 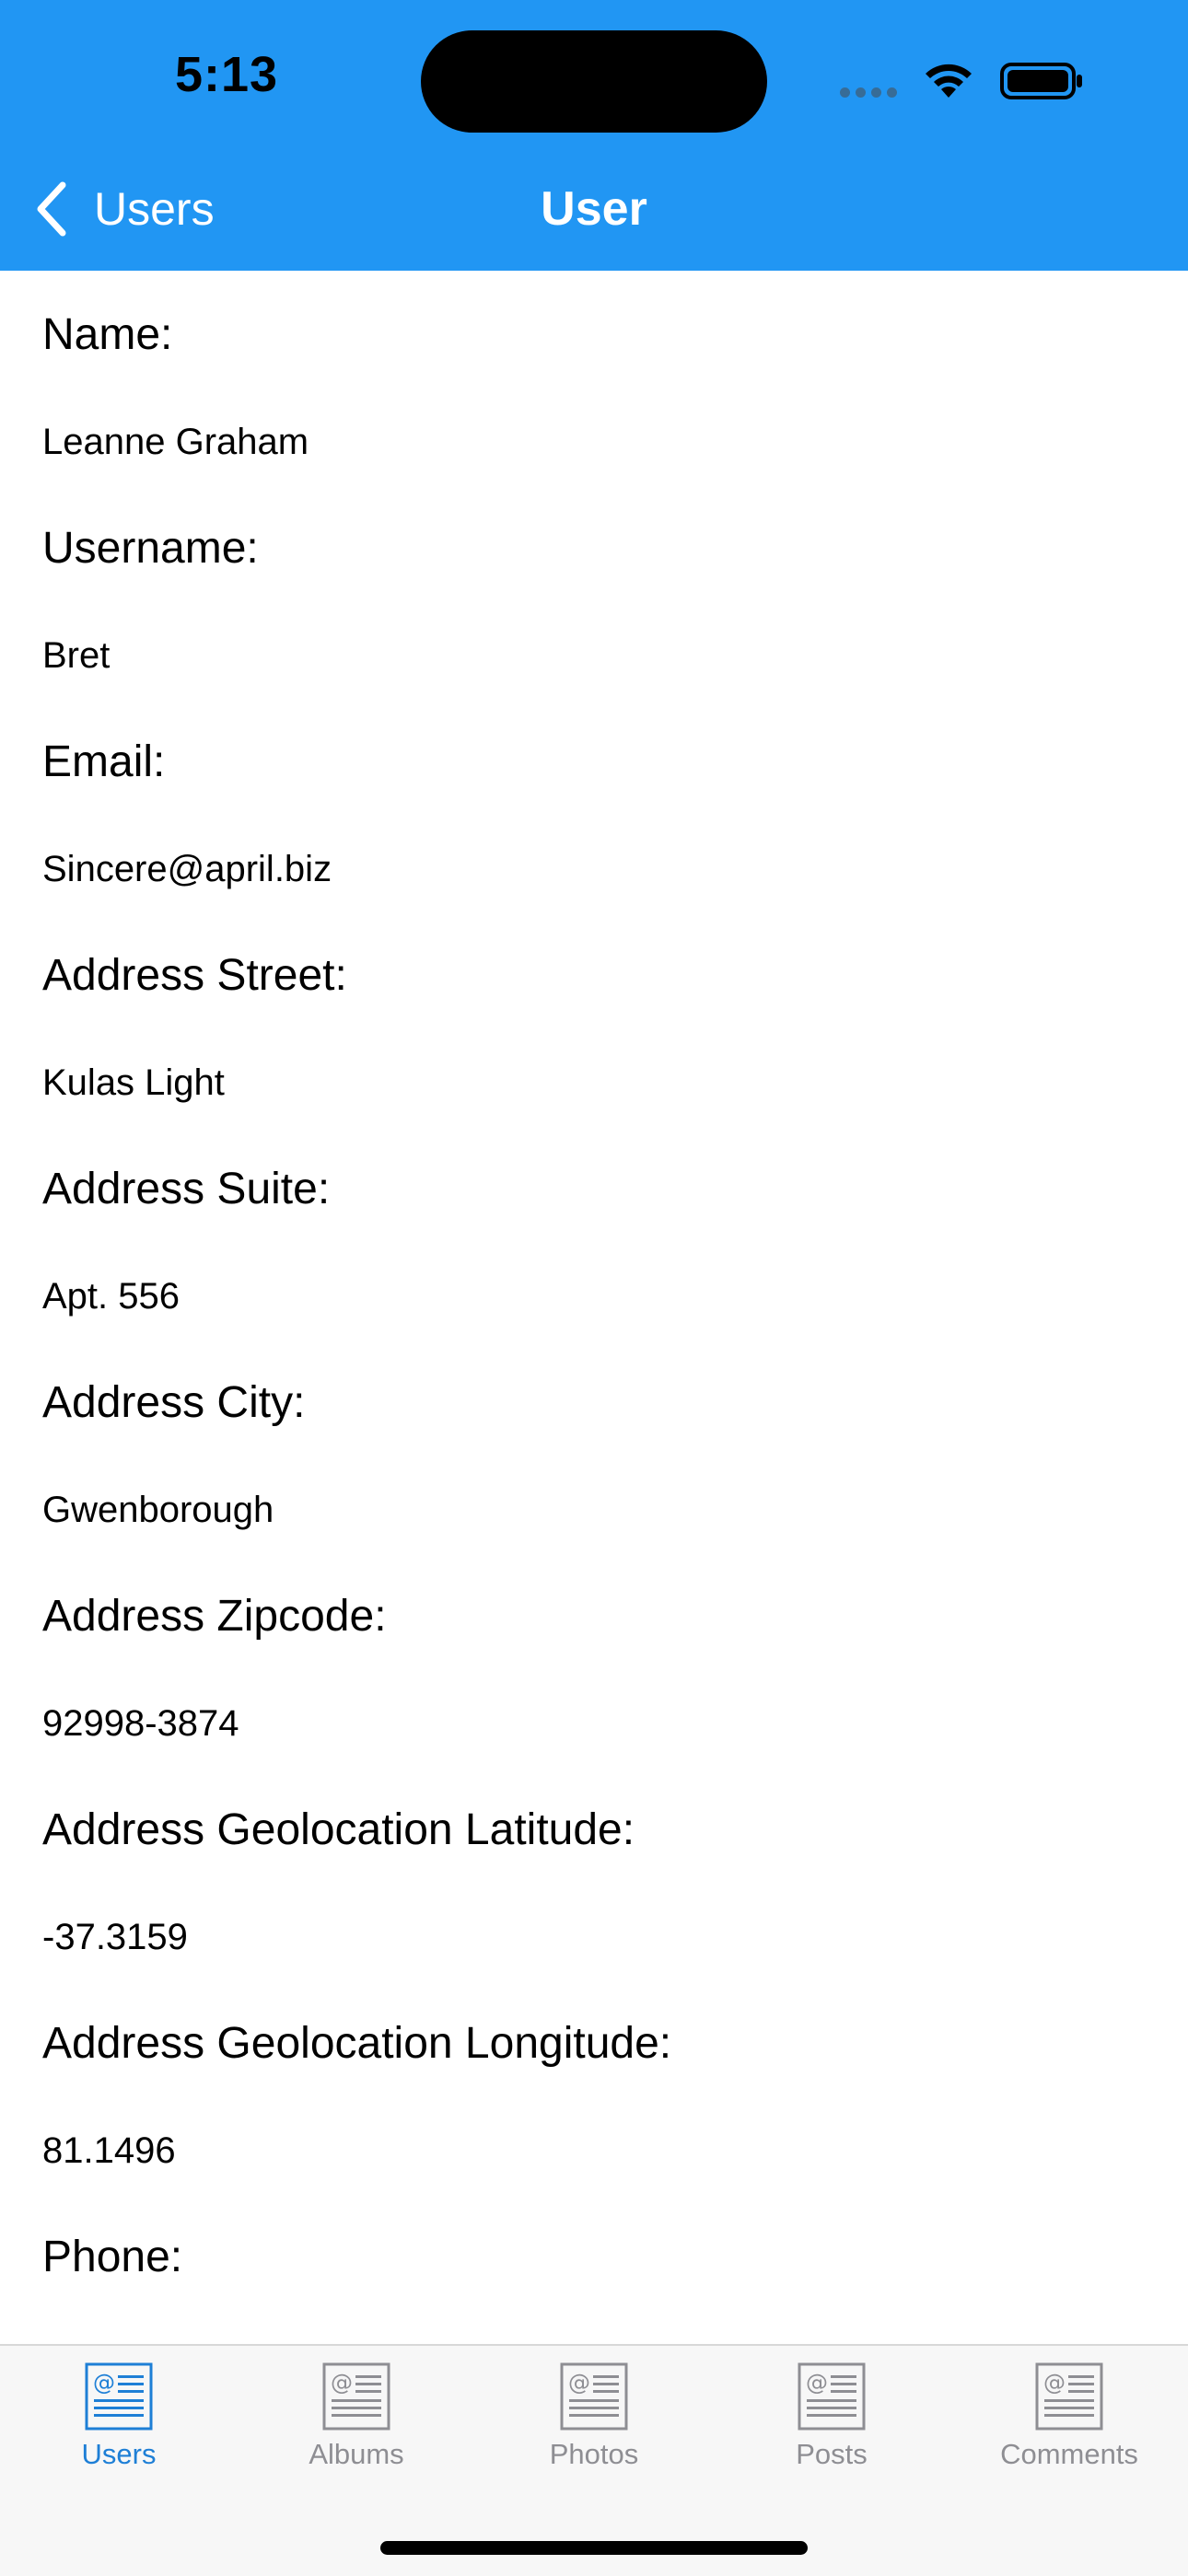 I want to click on field-value: Gwenborough, so click(x=158, y=1510).